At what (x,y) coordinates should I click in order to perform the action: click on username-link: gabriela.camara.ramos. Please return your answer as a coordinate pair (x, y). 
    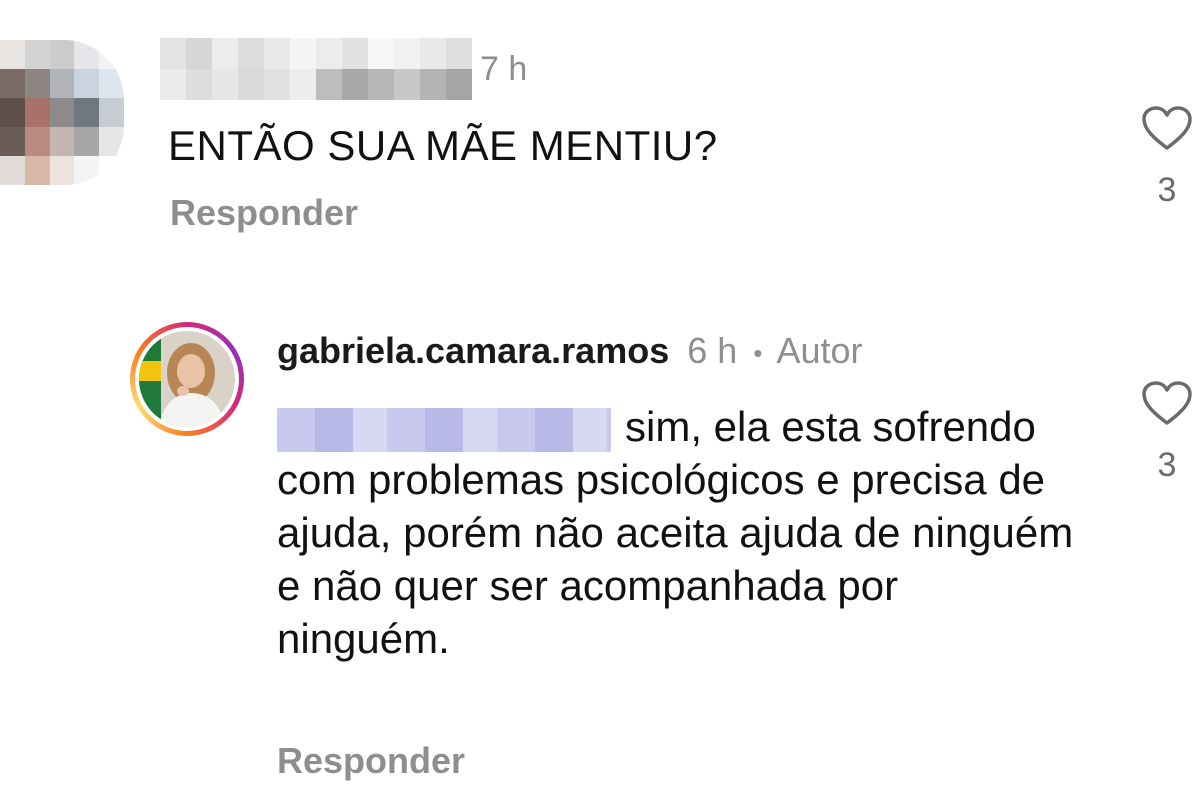
    Looking at the image, I should click on (473, 350).